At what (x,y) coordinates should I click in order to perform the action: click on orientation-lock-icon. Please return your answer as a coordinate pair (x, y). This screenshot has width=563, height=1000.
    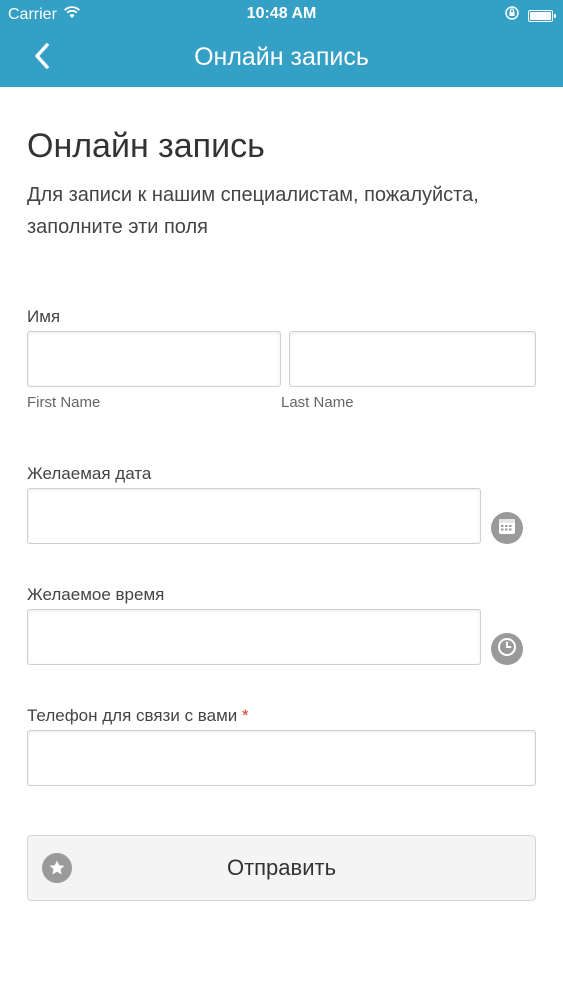
    Looking at the image, I should click on (512, 15).